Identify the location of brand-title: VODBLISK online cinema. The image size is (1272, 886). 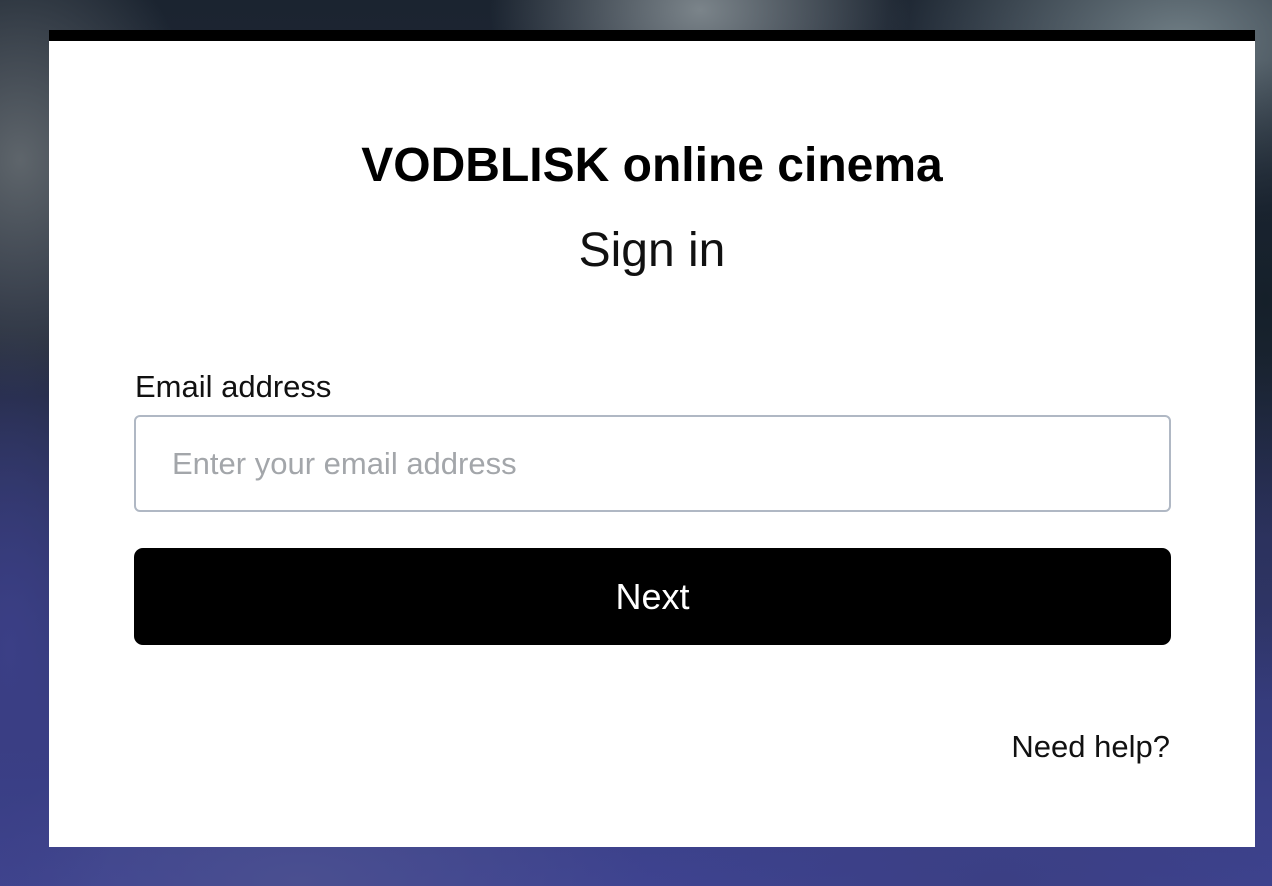
(652, 165).